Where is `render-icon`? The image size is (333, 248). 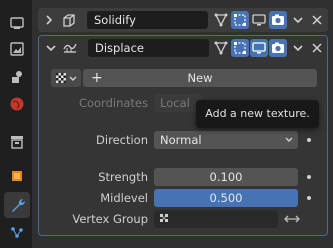
render-icon is located at coordinates (17, 23).